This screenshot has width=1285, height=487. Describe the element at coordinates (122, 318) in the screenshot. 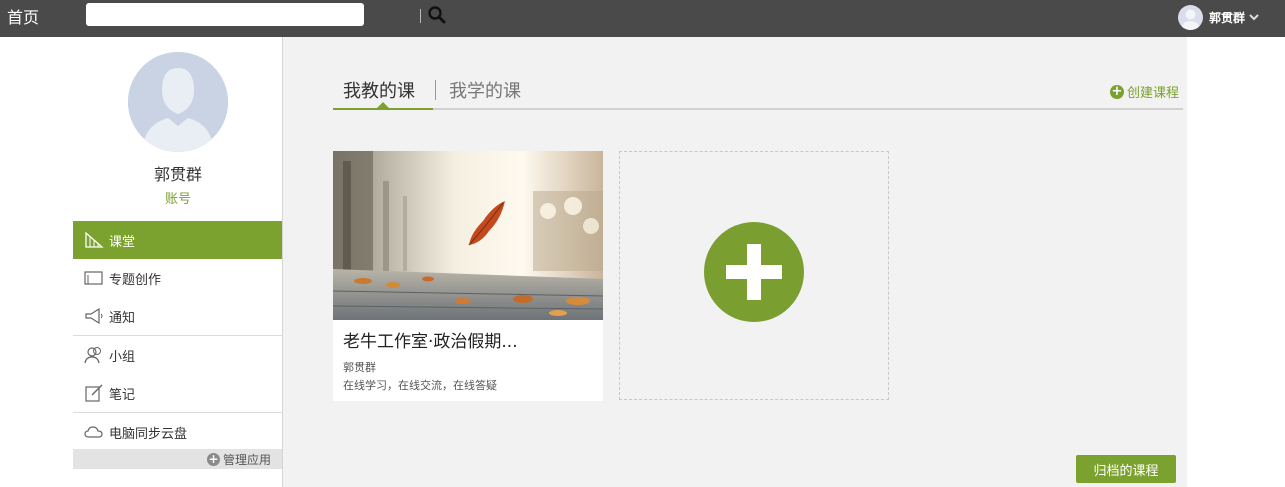

I see `sidebar-item-label: 通知` at that location.